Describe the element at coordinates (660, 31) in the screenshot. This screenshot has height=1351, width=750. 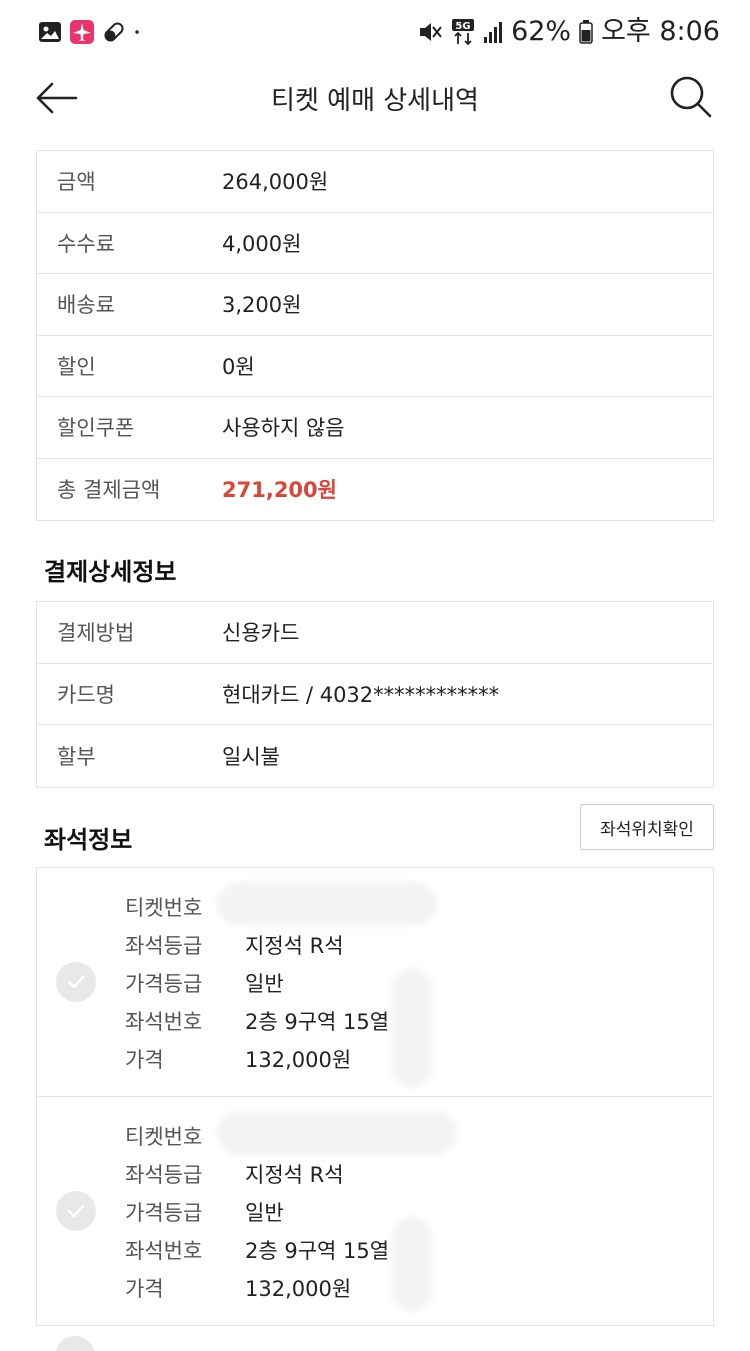
I see `status-time: 오후 8:06` at that location.